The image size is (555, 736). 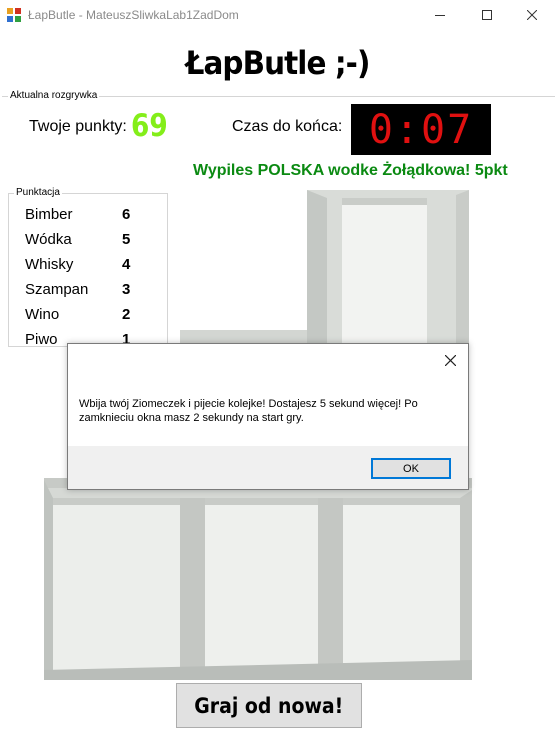 What do you see at coordinates (41, 339) in the screenshot?
I see `score-name: Piwo` at bounding box center [41, 339].